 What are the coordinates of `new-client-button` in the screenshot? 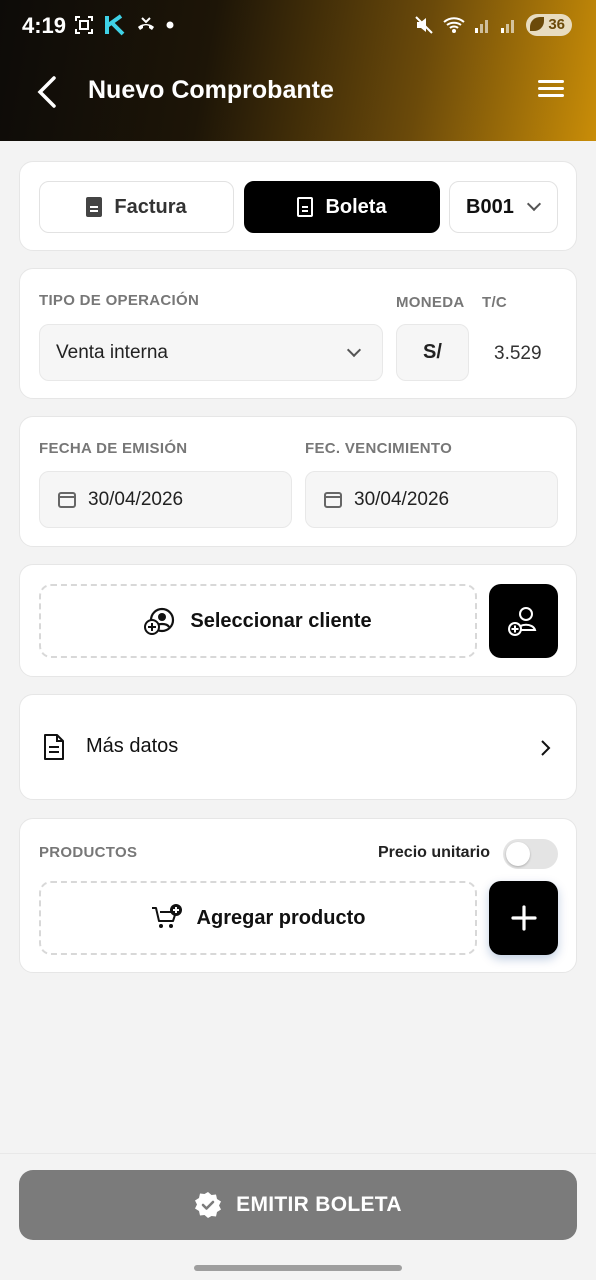 It's located at (523, 621).